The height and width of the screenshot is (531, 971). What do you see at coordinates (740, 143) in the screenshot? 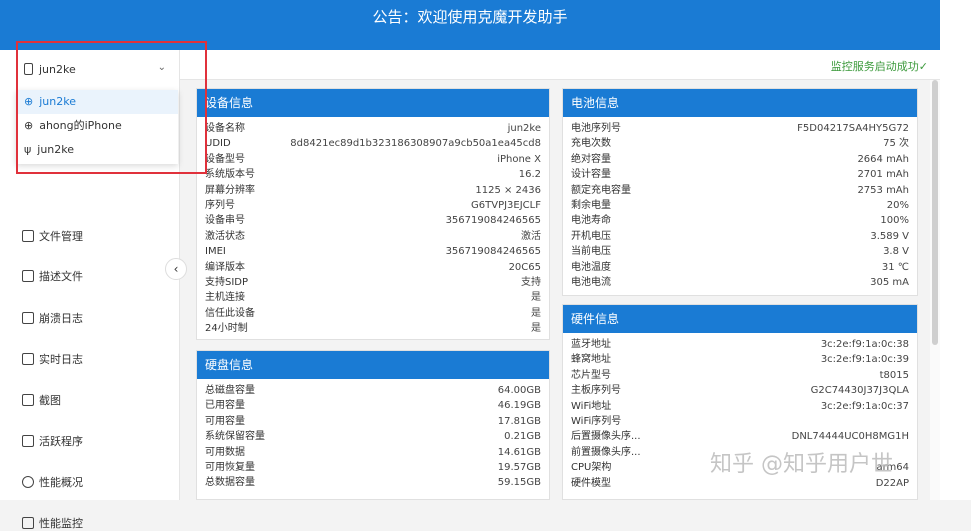
I see `info-row: 充电次数 75 次` at bounding box center [740, 143].